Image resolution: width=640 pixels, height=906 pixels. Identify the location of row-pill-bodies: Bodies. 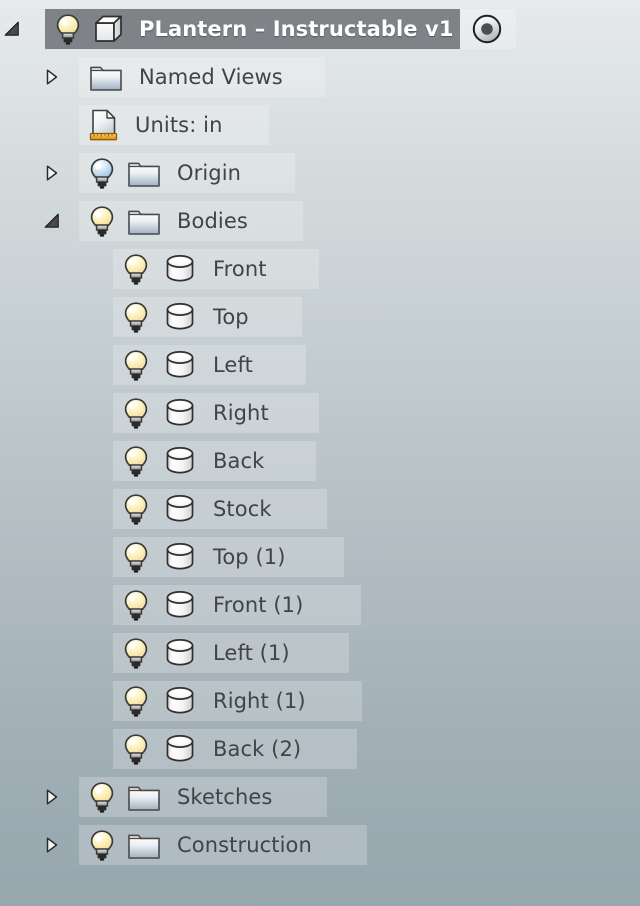
(191, 221).